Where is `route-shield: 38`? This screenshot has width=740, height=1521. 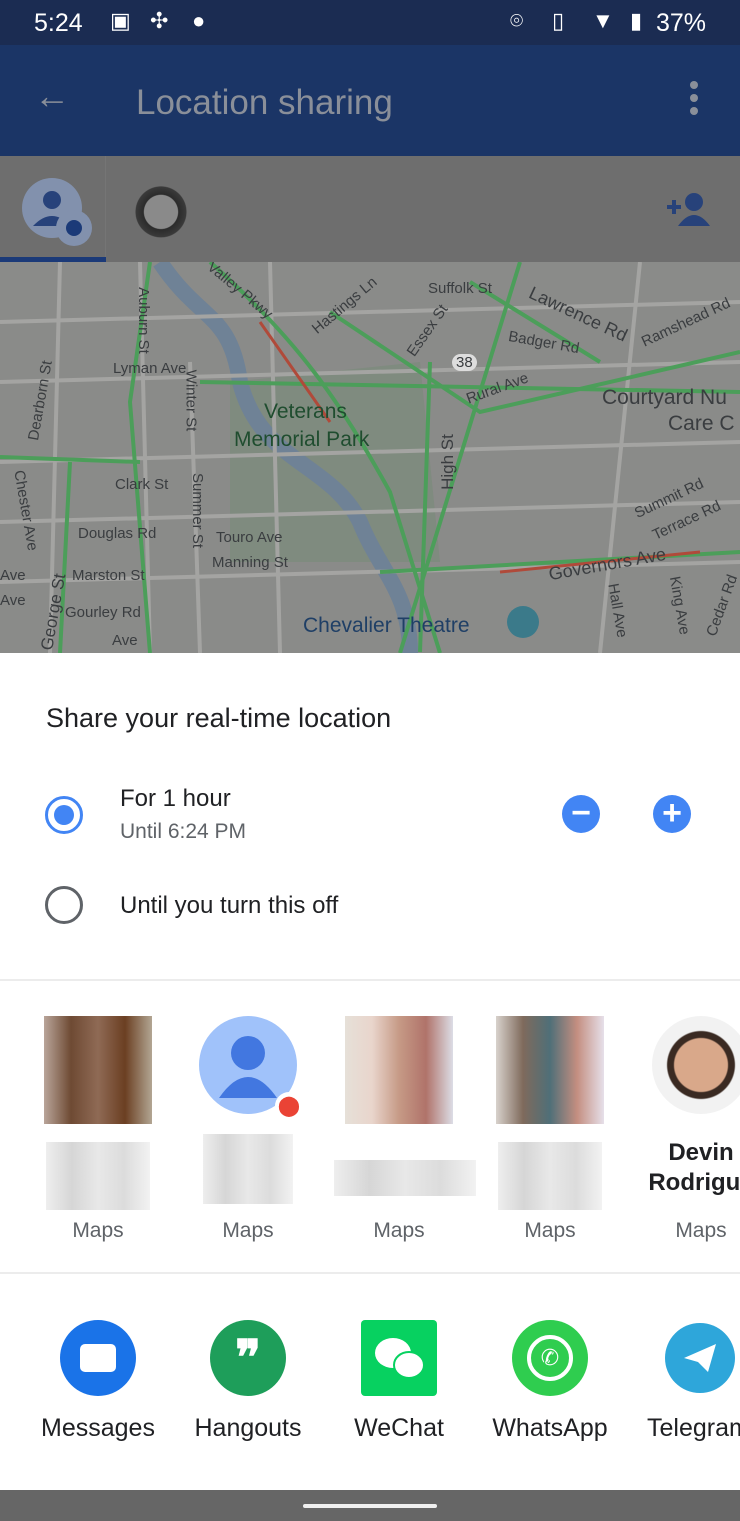 route-shield: 38 is located at coordinates (464, 362).